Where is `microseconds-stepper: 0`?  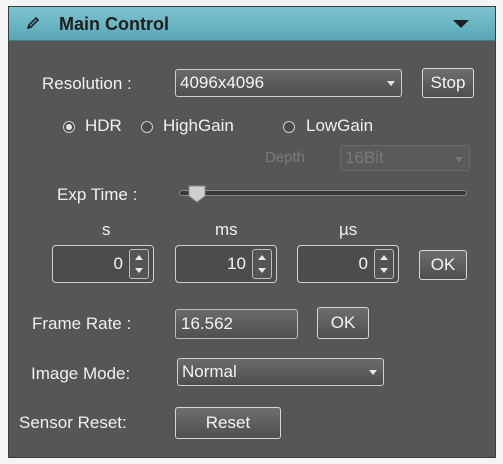 microseconds-stepper: 0 is located at coordinates (348, 264).